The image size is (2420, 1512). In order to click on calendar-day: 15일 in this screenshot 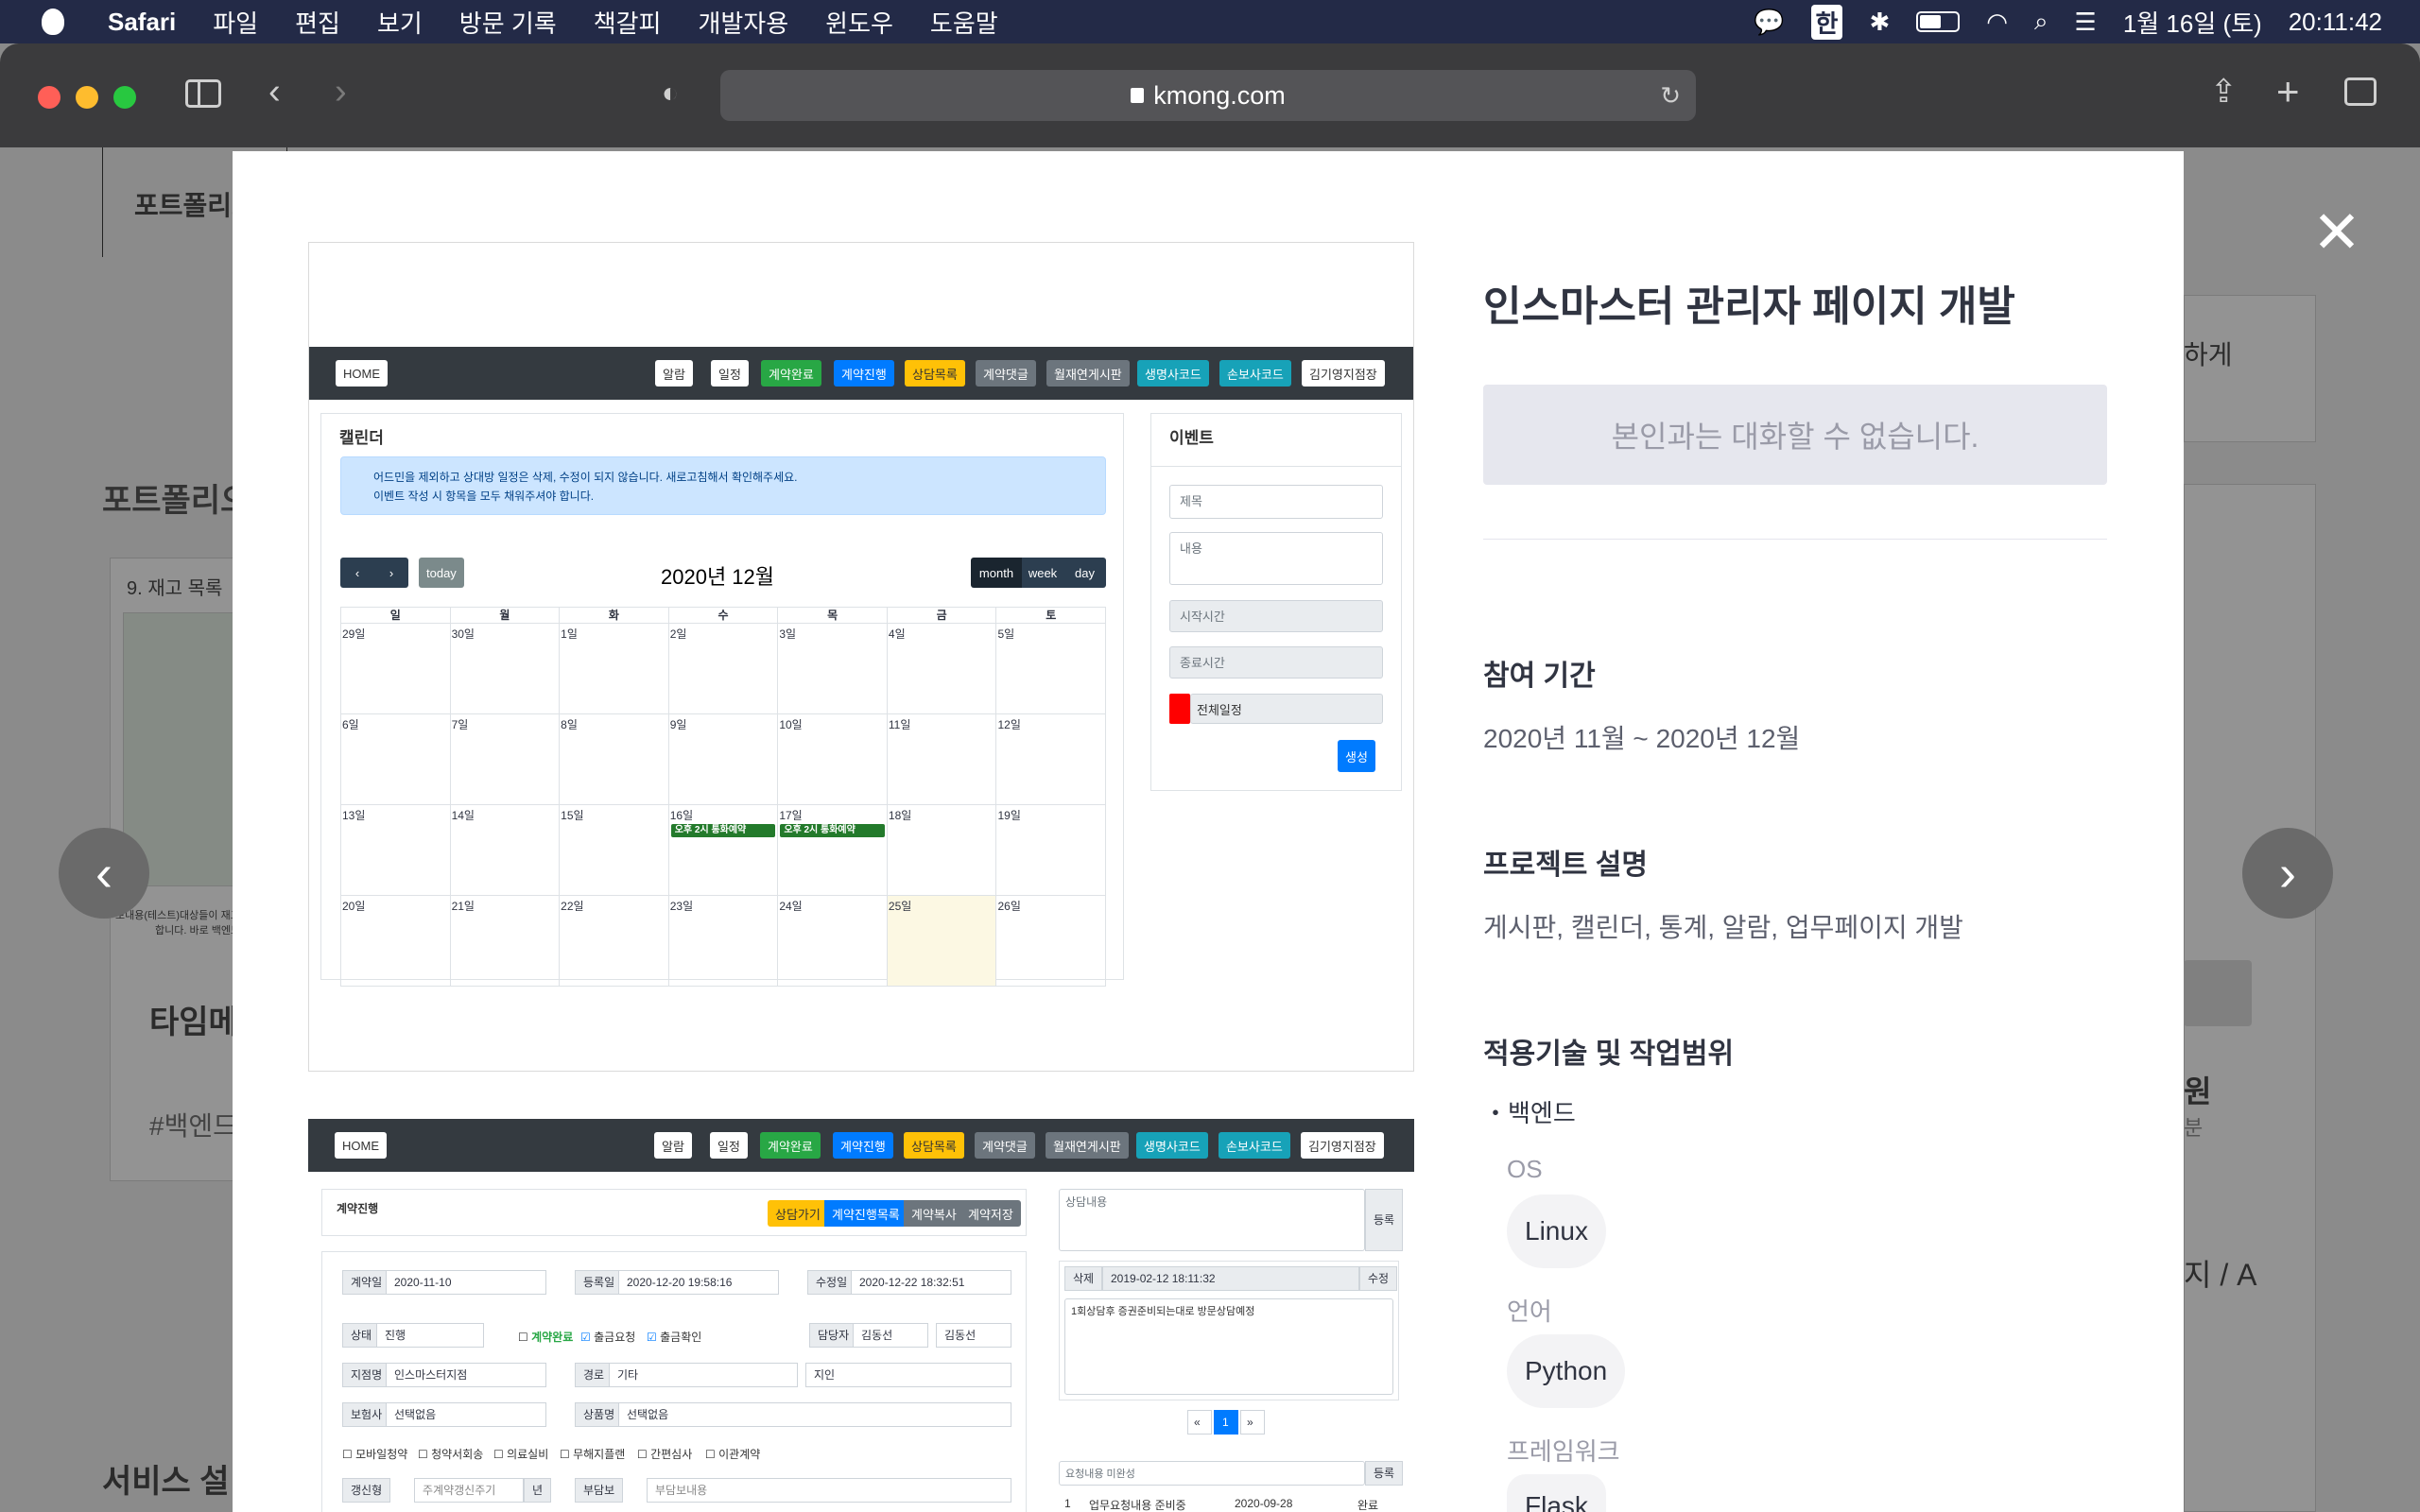, I will do `click(614, 850)`.